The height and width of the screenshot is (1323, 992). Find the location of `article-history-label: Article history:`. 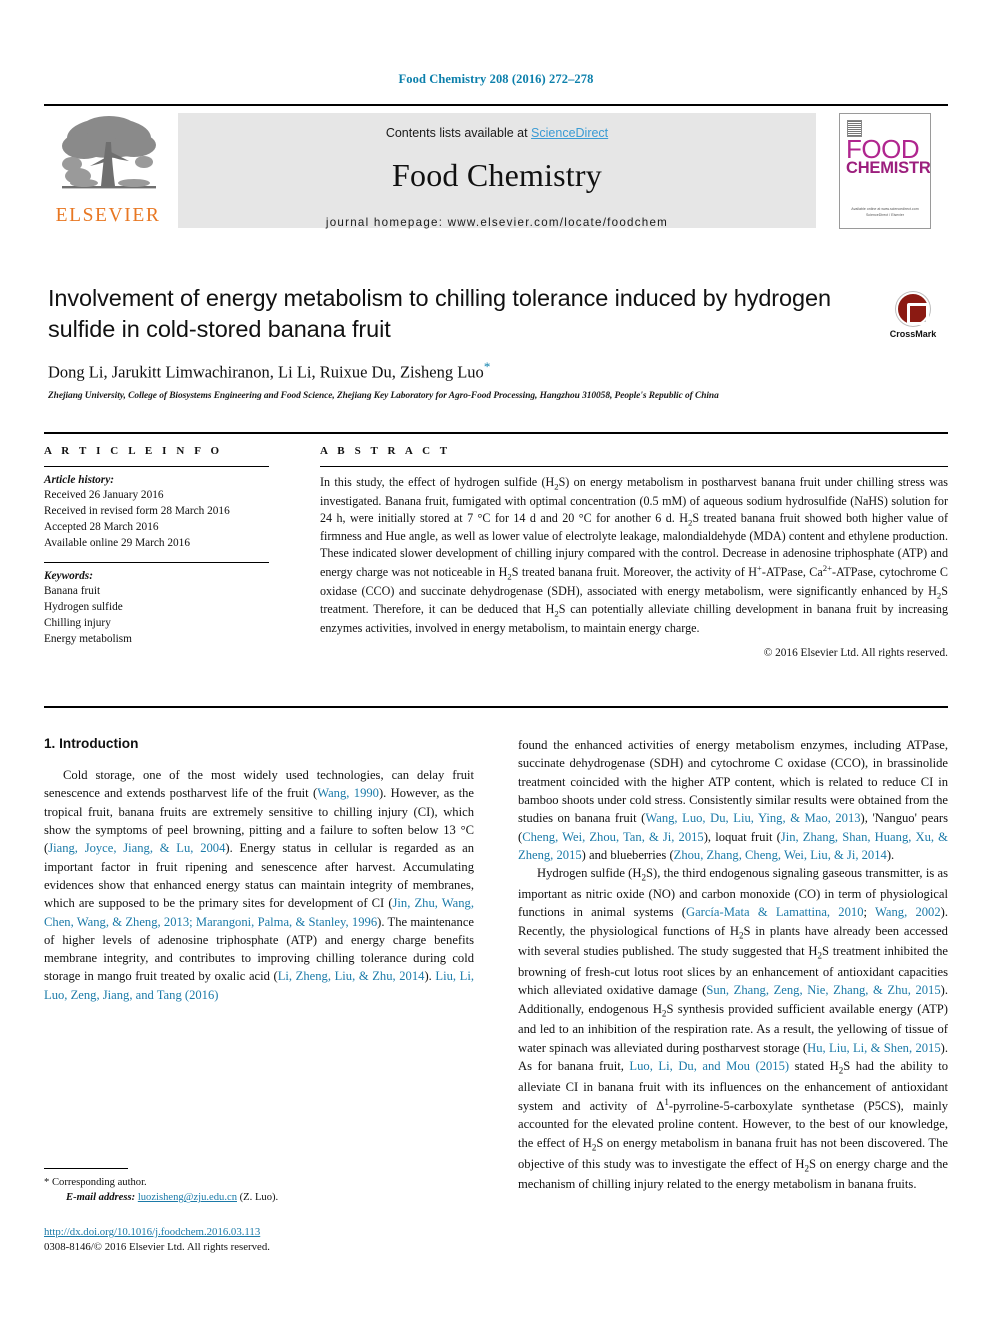

article-history-label: Article history: is located at coordinates (79, 480).